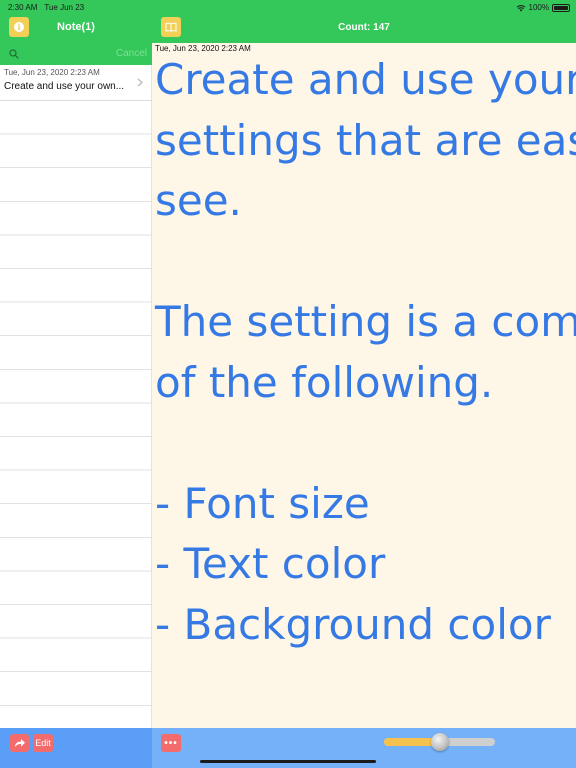 The image size is (576, 768). What do you see at coordinates (76, 748) in the screenshot?
I see `sidebar-footer: Edit` at bounding box center [76, 748].